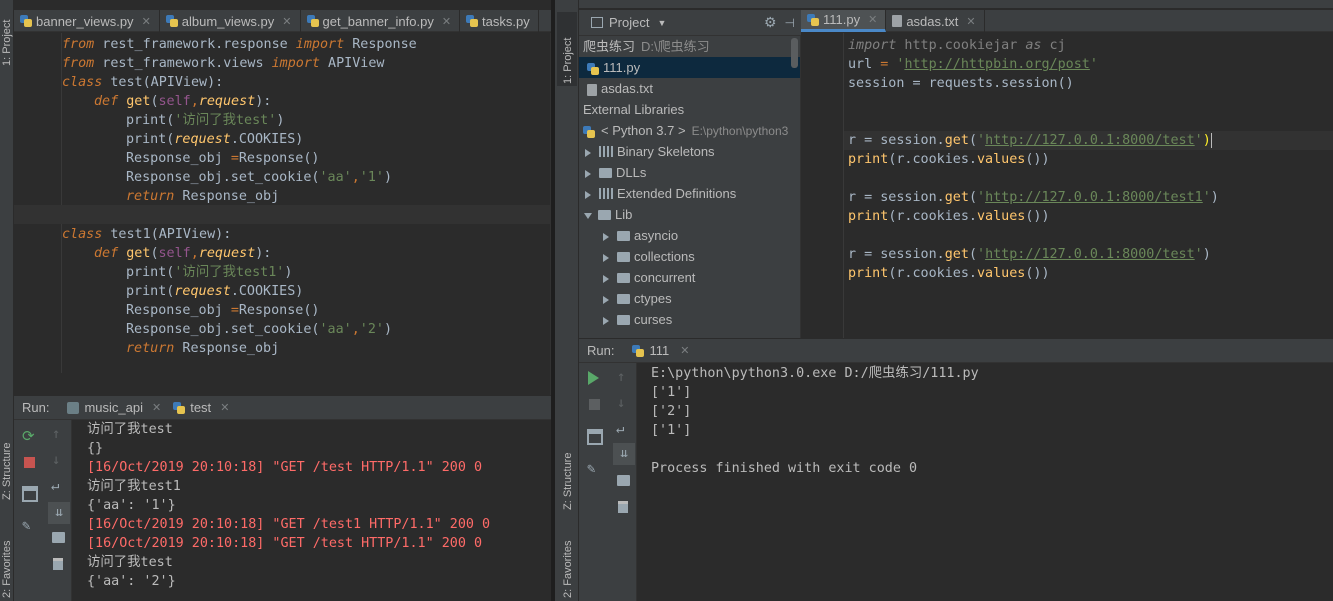  Describe the element at coordinates (660, 193) in the screenshot. I see `tree-extended-definitions: Extended Definitions` at that location.